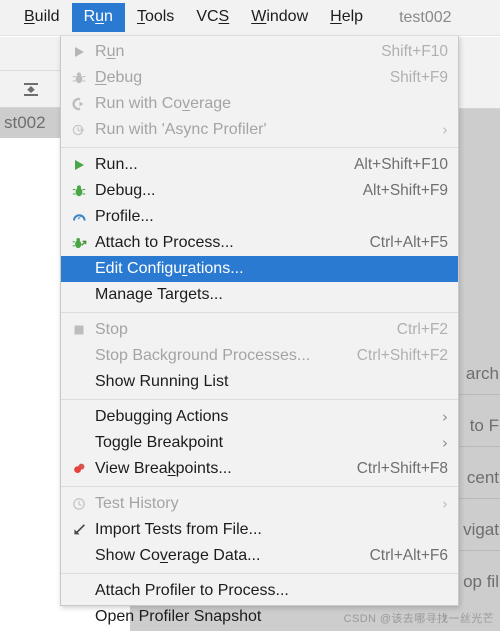 This screenshot has height=631, width=500. I want to click on menu-bar: Build Run Tools VCS Window Help test002, so click(250, 18).